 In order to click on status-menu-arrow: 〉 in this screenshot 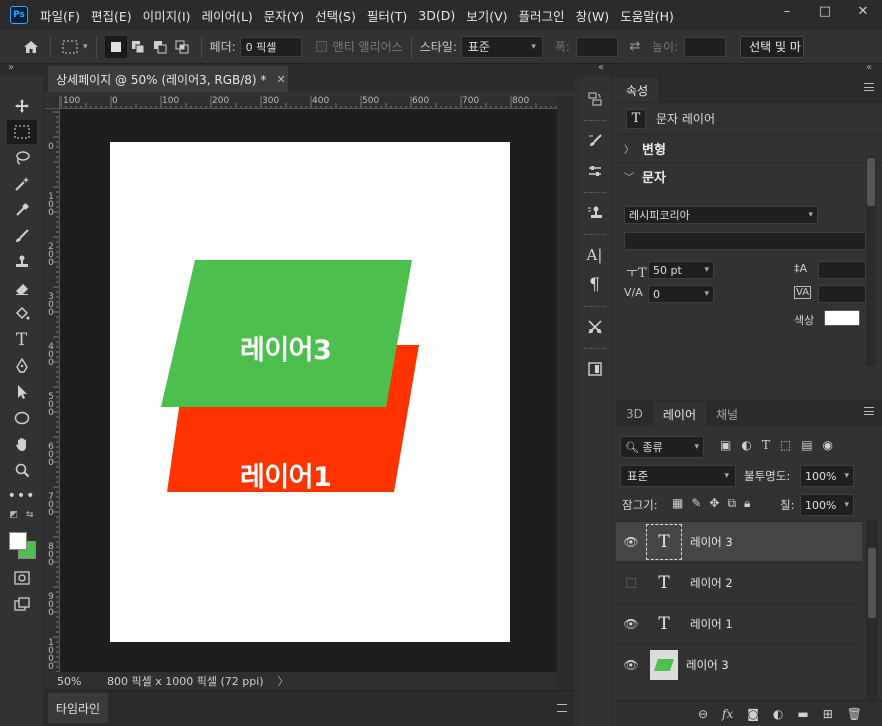, I will do `click(283, 681)`.